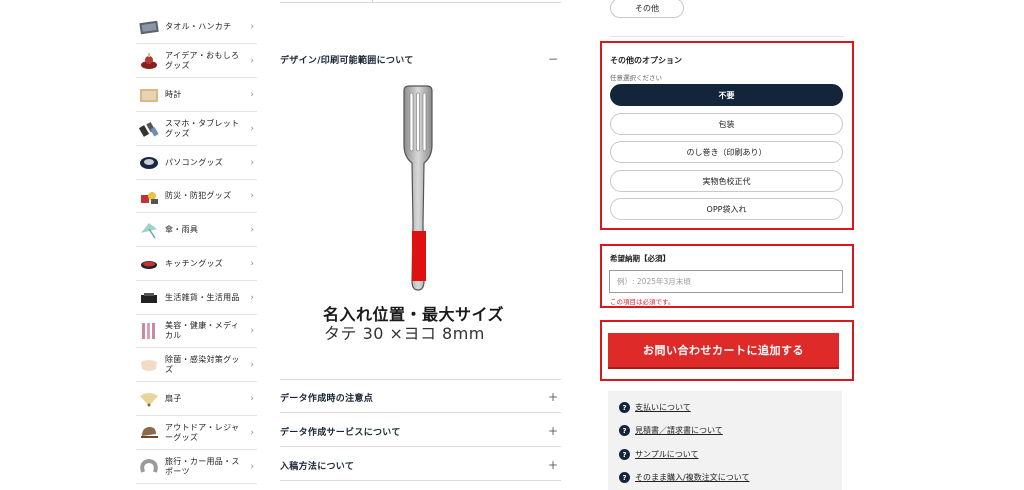 This screenshot has width=1024, height=490. I want to click on sidebar-item-label: 傘・雨具, so click(182, 229).